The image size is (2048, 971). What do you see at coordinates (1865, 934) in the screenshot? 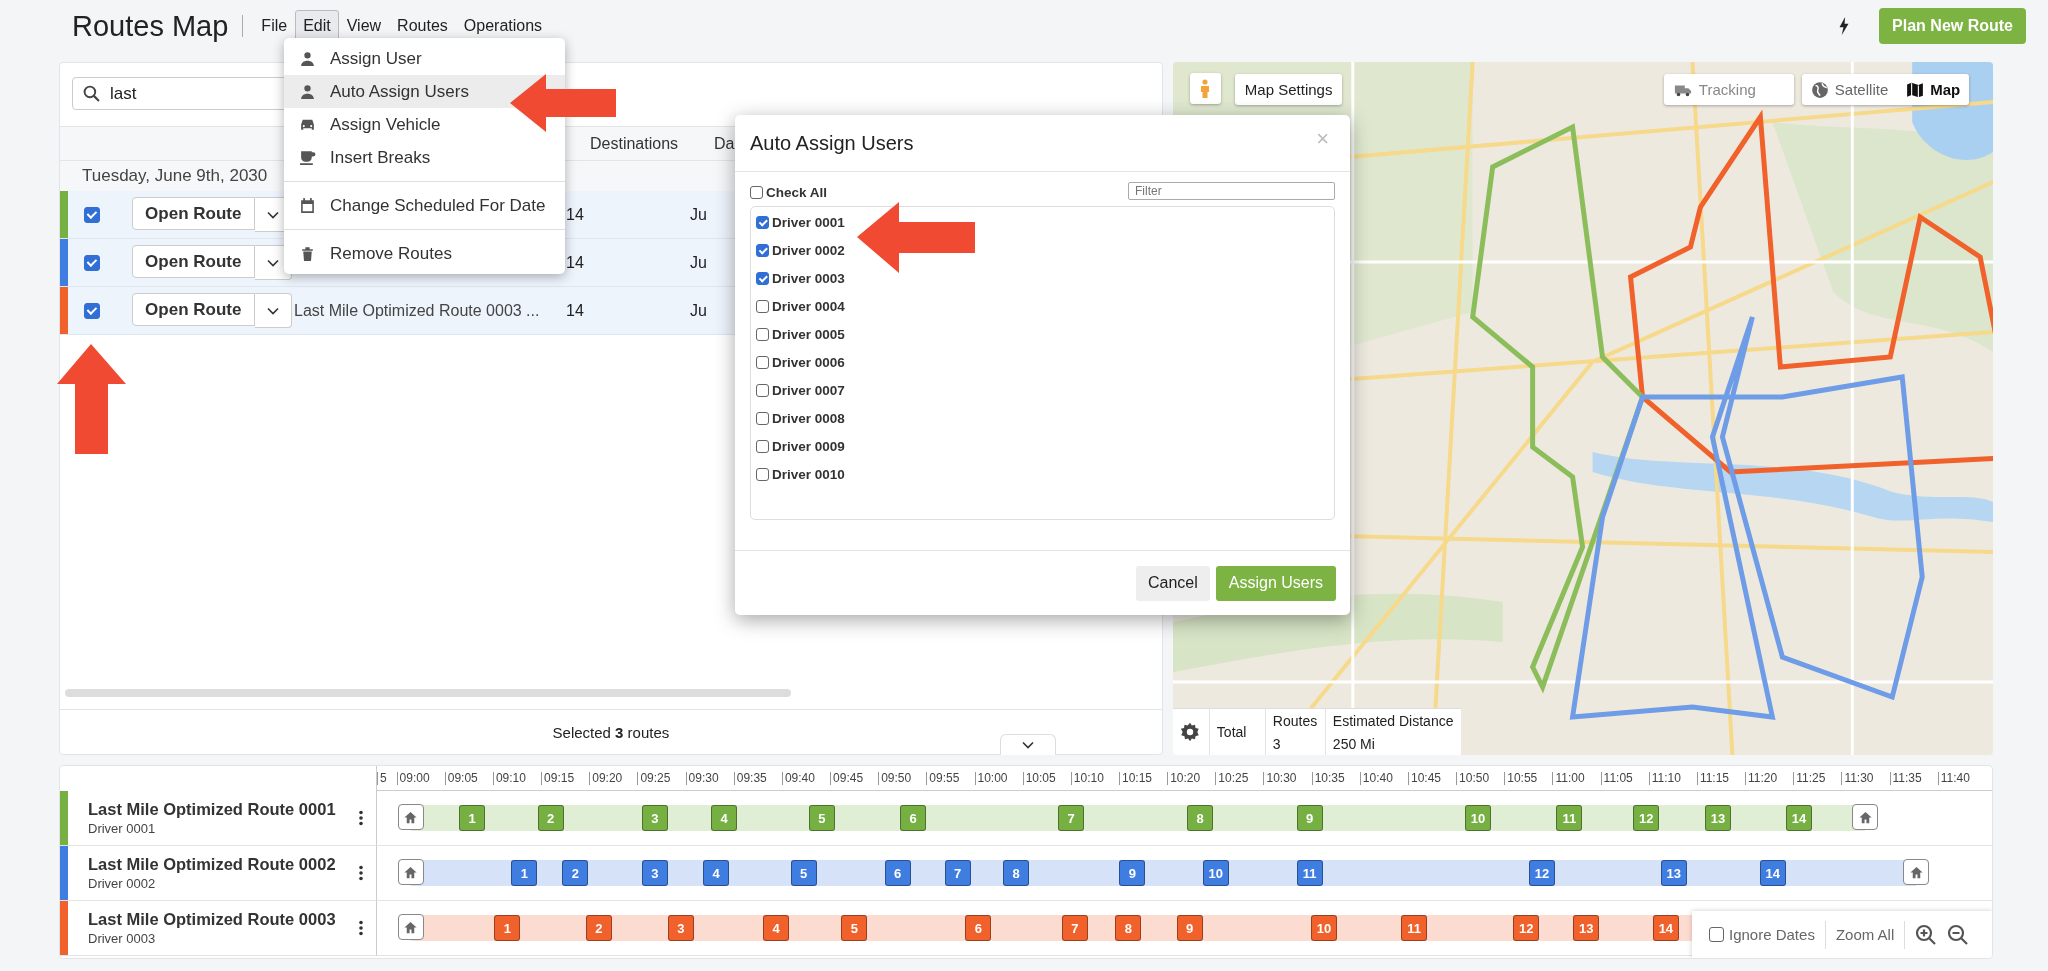
I see `zoom-all-button: Zoom All` at bounding box center [1865, 934].